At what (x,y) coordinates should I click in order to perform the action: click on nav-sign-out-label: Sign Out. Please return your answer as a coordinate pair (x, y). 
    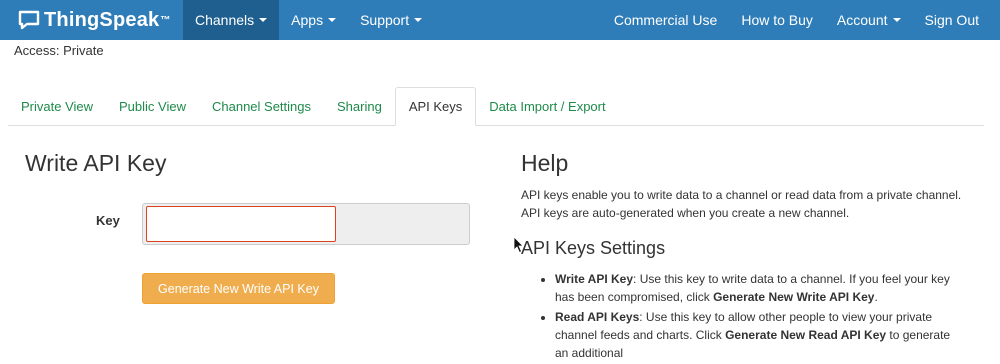
    Looking at the image, I should click on (951, 20).